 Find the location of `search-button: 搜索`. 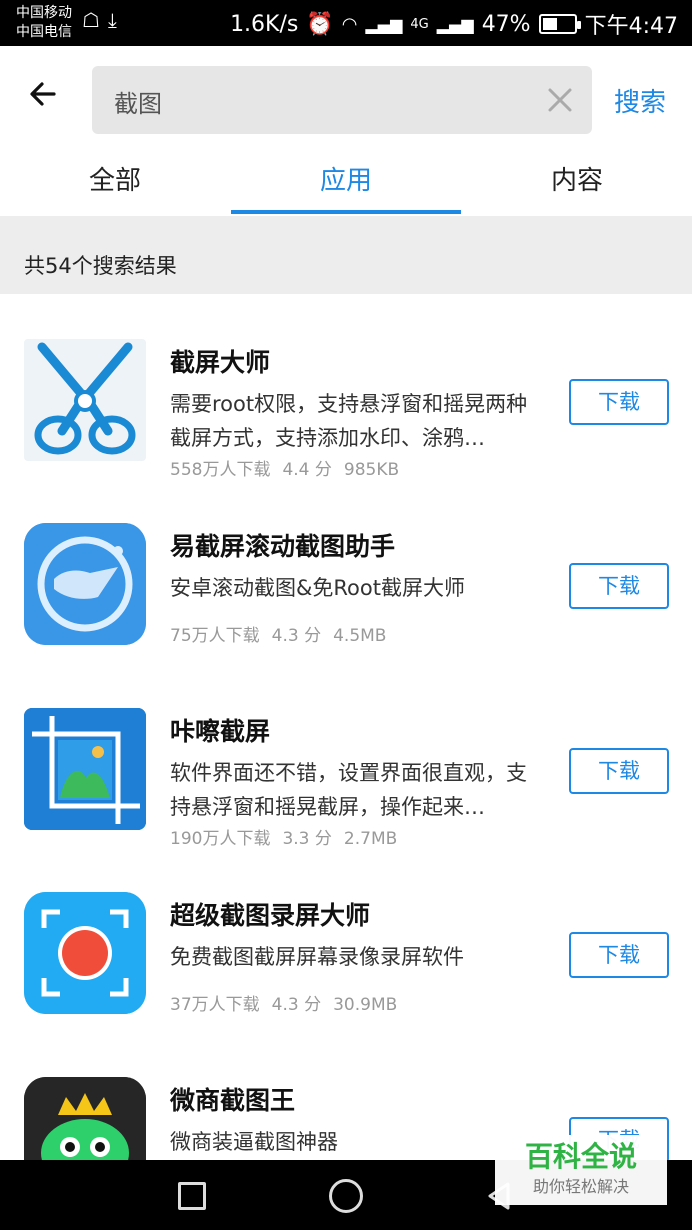

search-button: 搜索 is located at coordinates (640, 100).